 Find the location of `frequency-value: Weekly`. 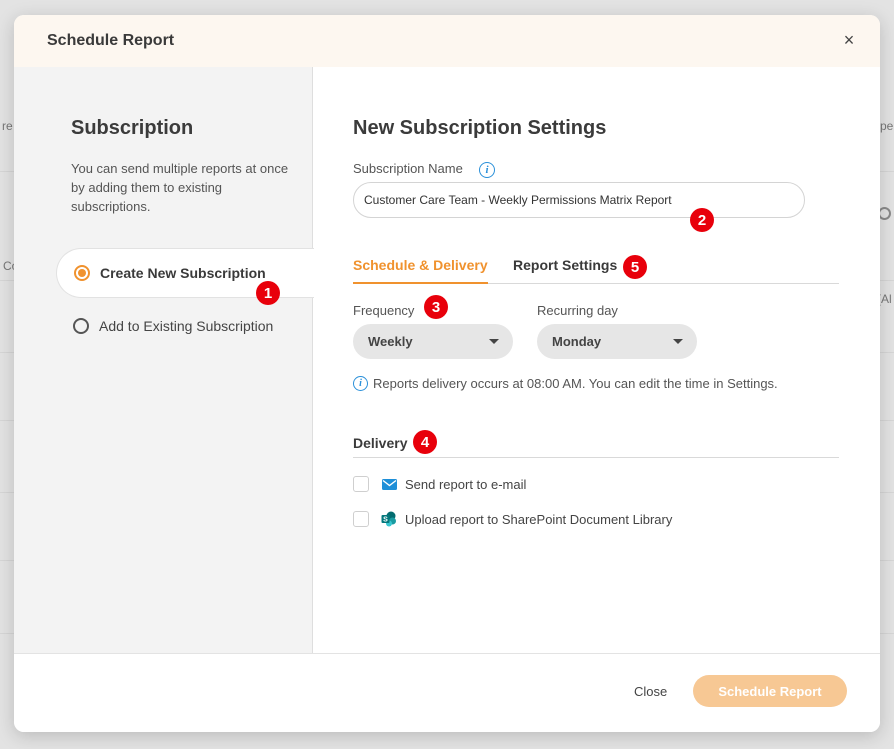

frequency-value: Weekly is located at coordinates (390, 341).